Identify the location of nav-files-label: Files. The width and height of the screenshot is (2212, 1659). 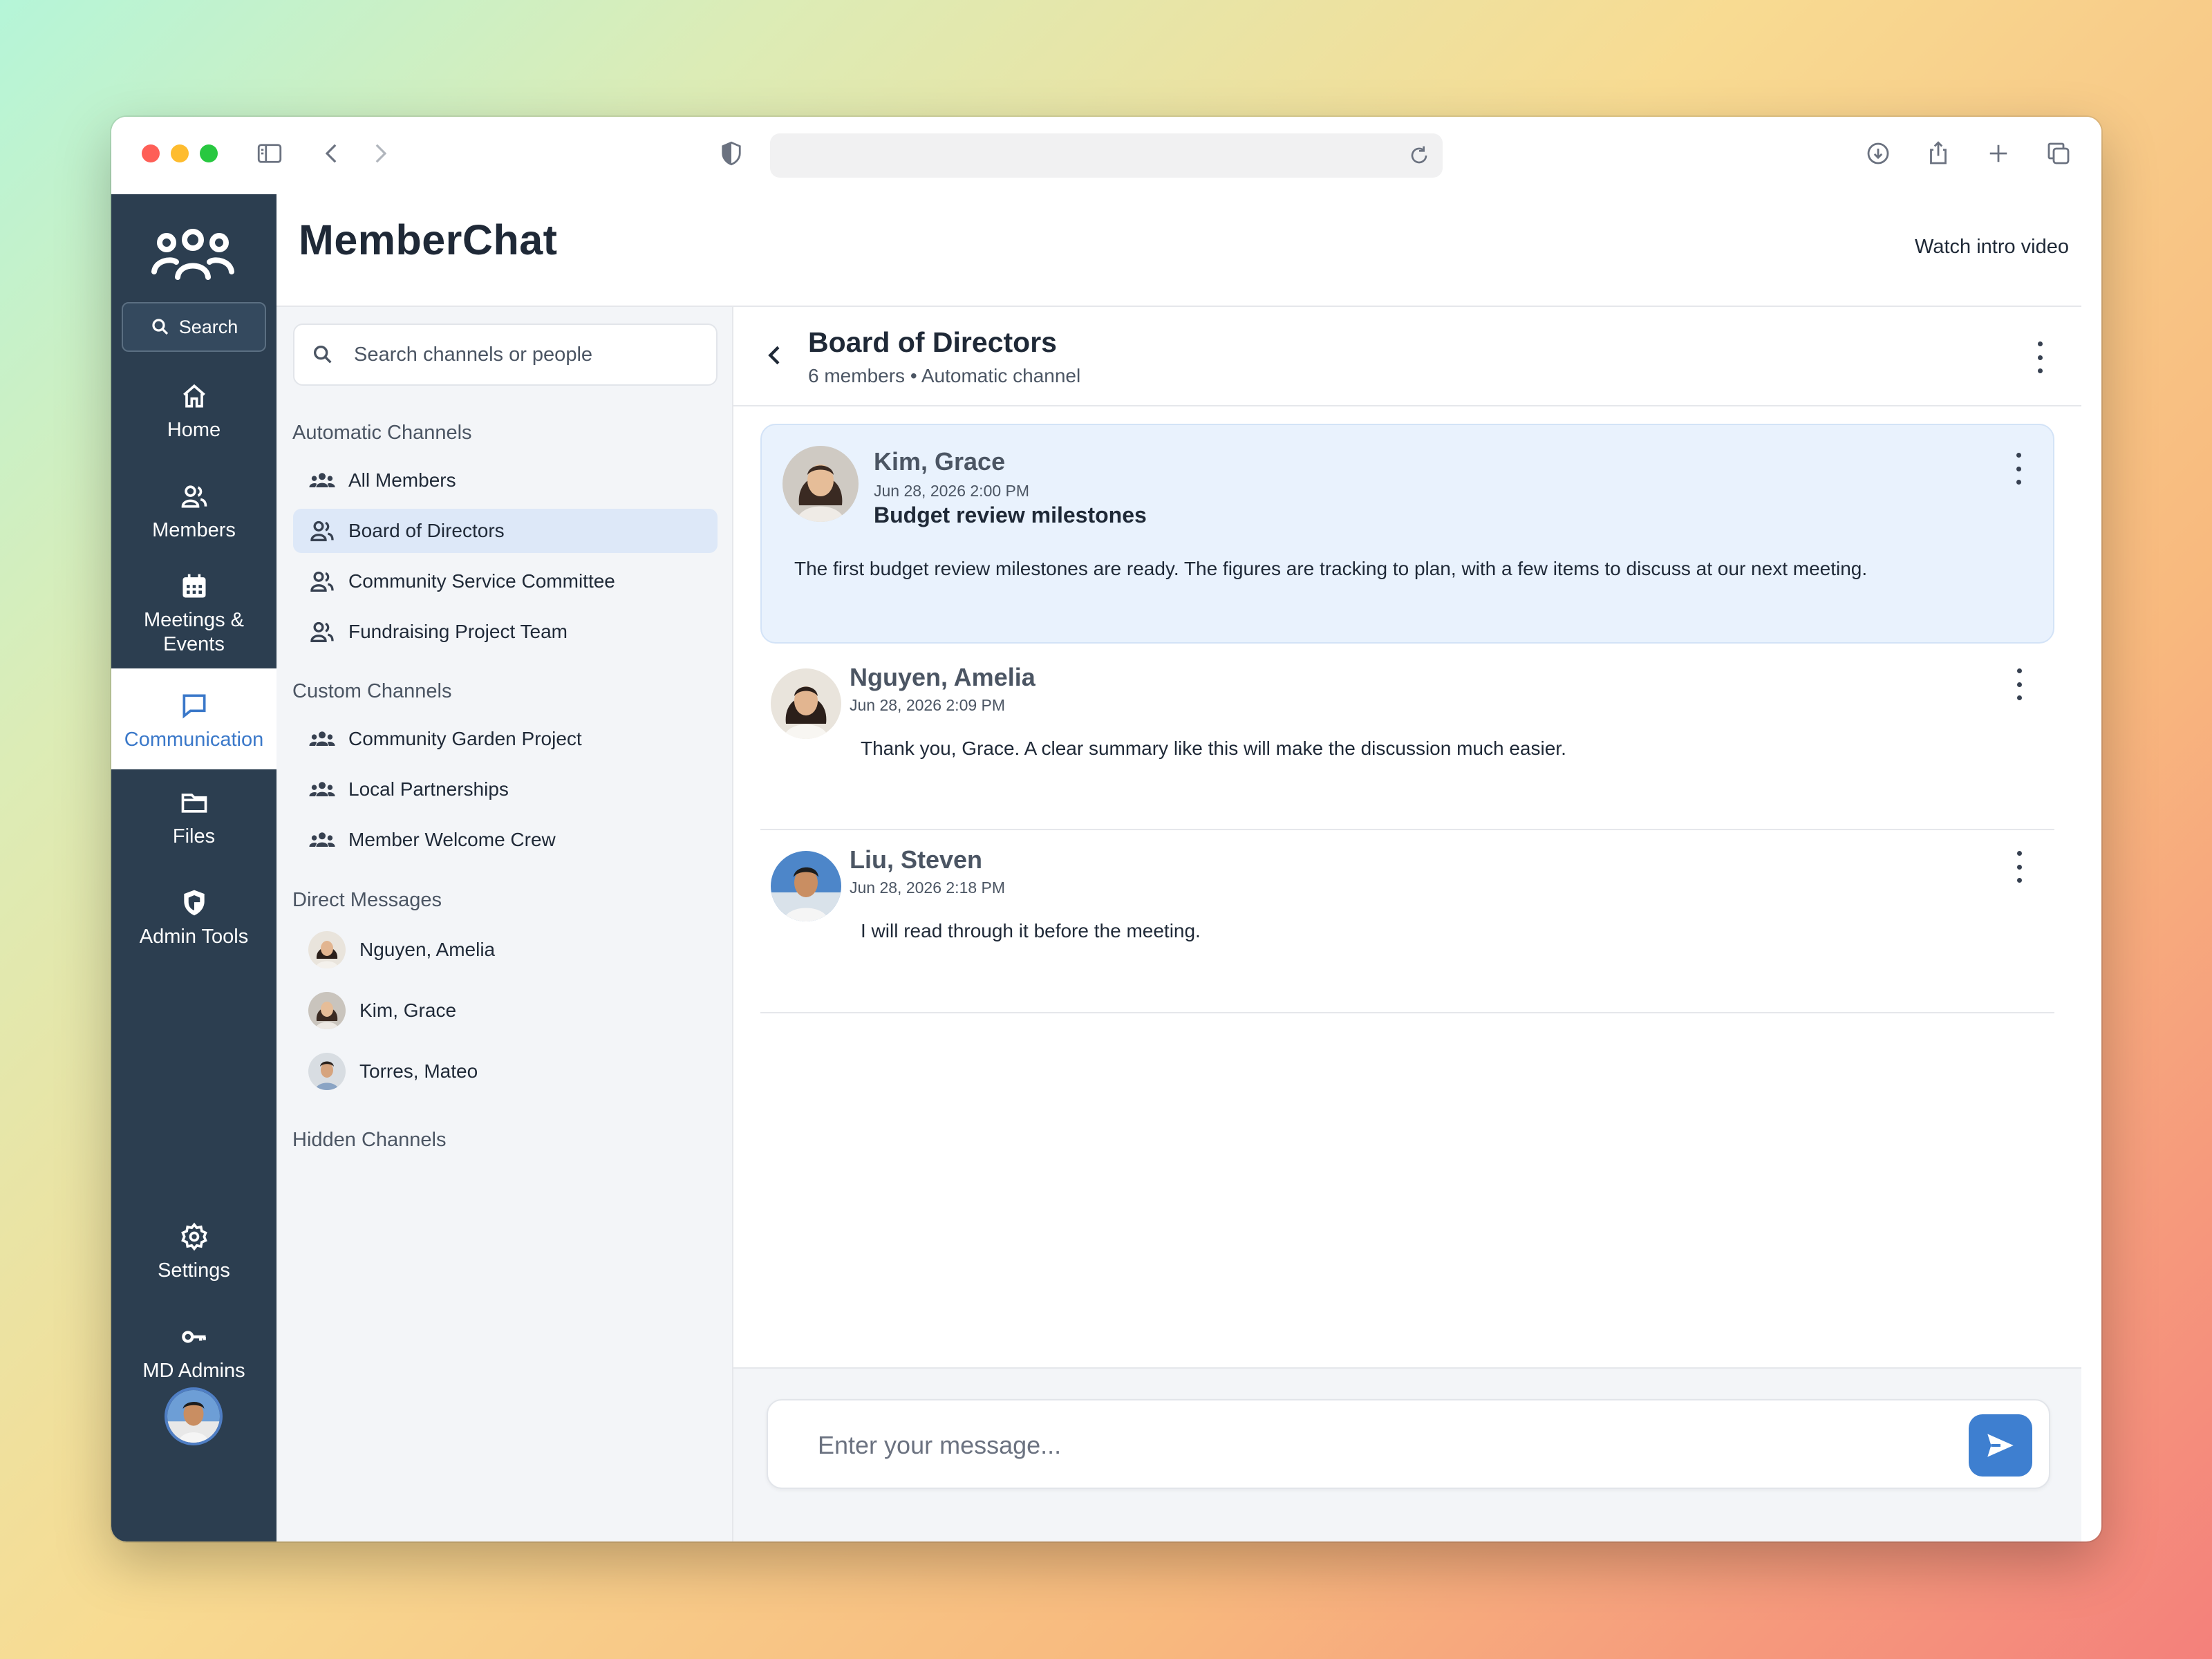
(194, 836).